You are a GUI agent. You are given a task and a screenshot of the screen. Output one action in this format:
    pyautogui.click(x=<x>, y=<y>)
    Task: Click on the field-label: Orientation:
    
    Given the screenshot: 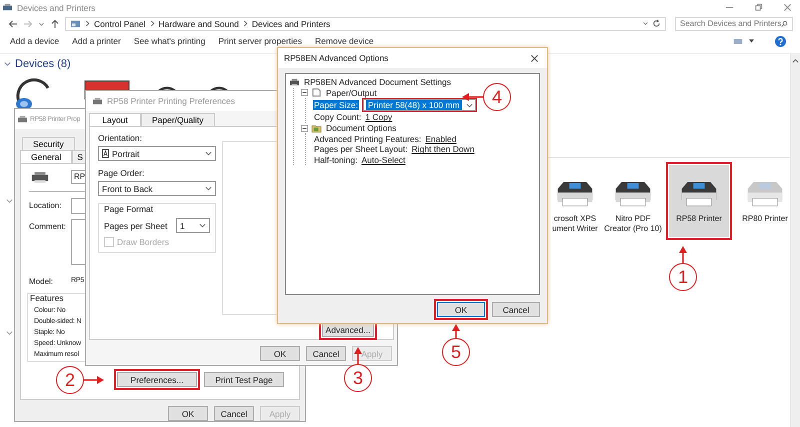 What is the action you would take?
    pyautogui.click(x=120, y=138)
    